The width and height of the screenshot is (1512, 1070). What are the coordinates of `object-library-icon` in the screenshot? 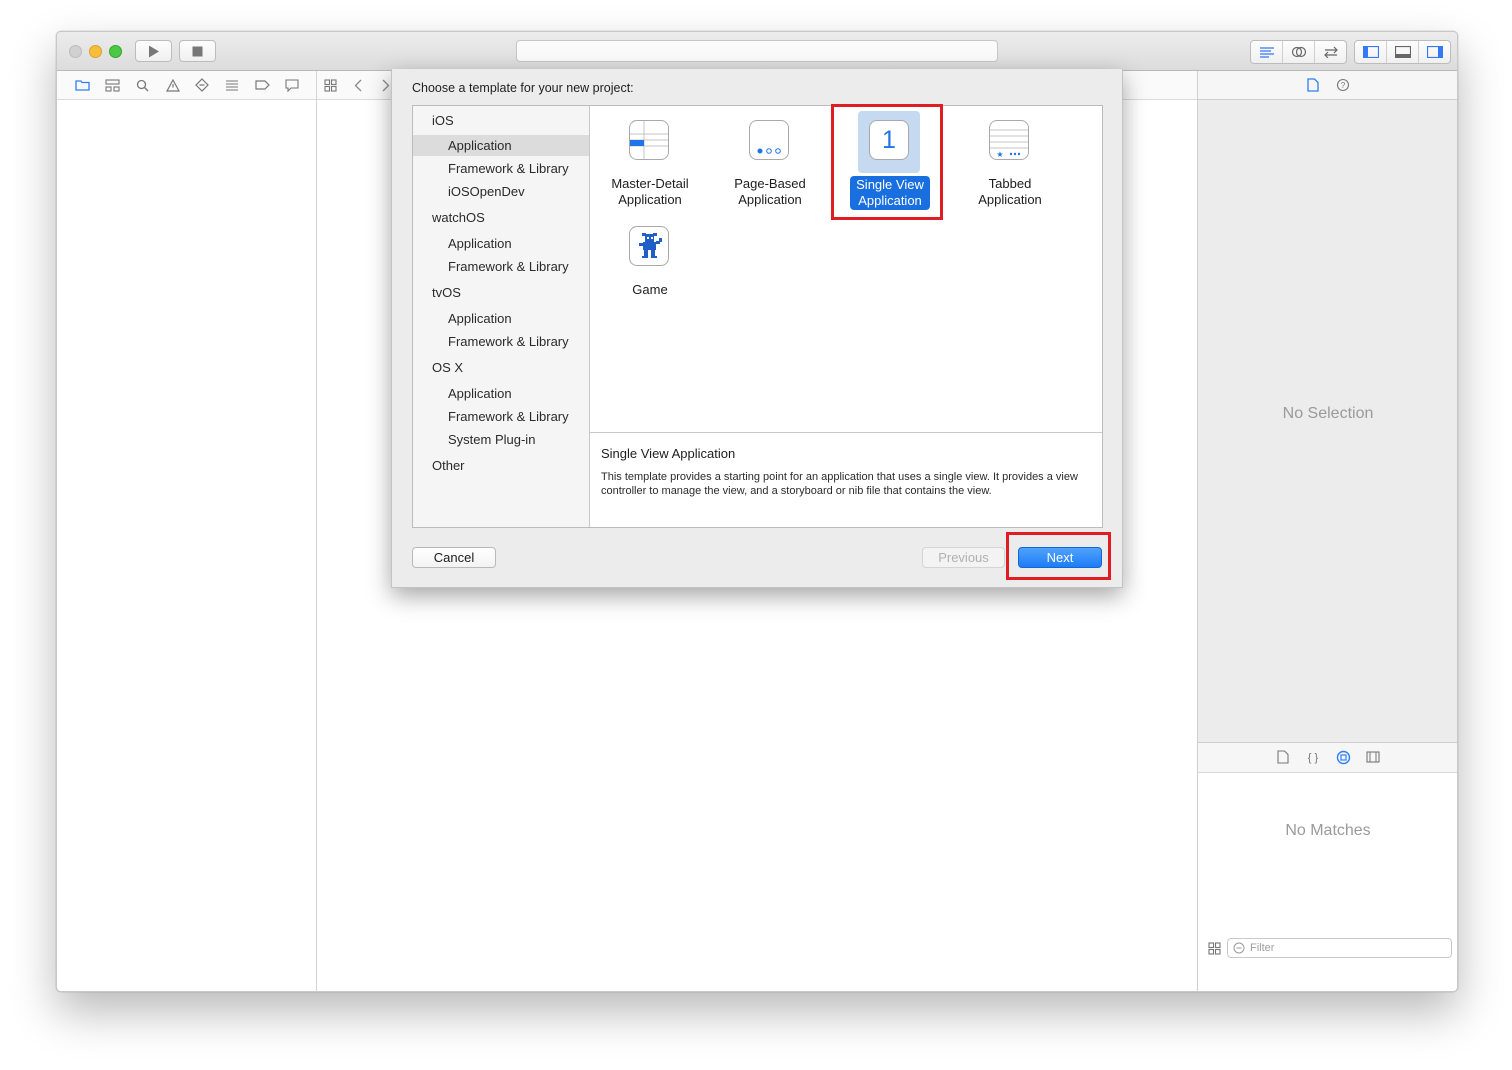 It's located at (1343, 757).